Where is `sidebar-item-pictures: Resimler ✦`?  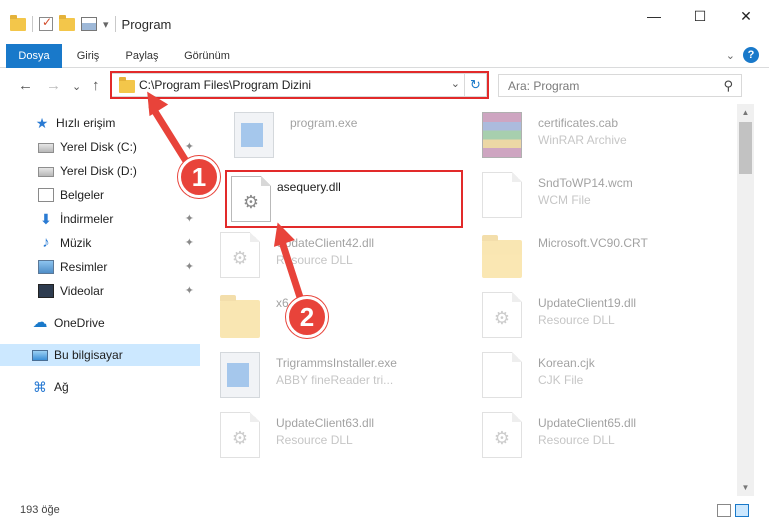
sidebar-item-pictures: Resimler ✦ is located at coordinates (100, 267).